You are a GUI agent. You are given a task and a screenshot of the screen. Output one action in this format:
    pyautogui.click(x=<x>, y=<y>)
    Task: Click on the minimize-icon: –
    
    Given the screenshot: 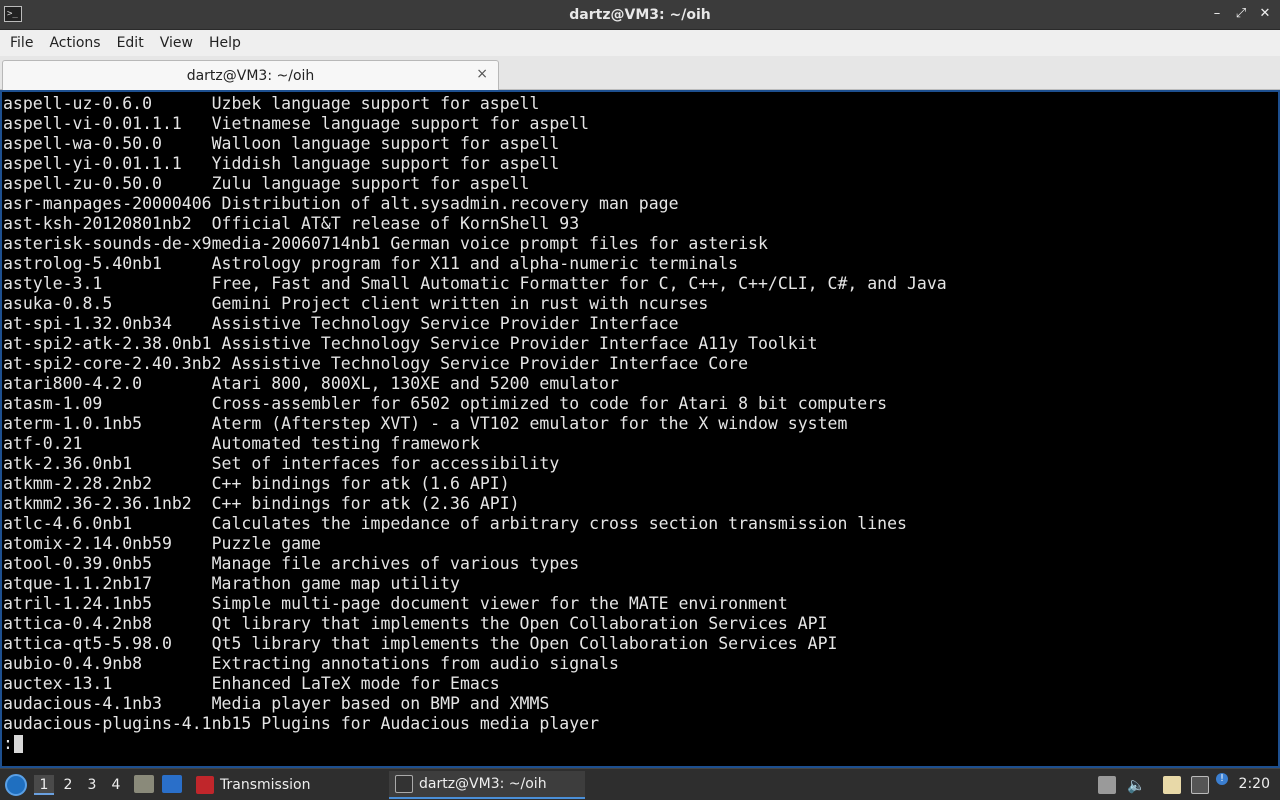 What is the action you would take?
    pyautogui.click(x=1217, y=13)
    